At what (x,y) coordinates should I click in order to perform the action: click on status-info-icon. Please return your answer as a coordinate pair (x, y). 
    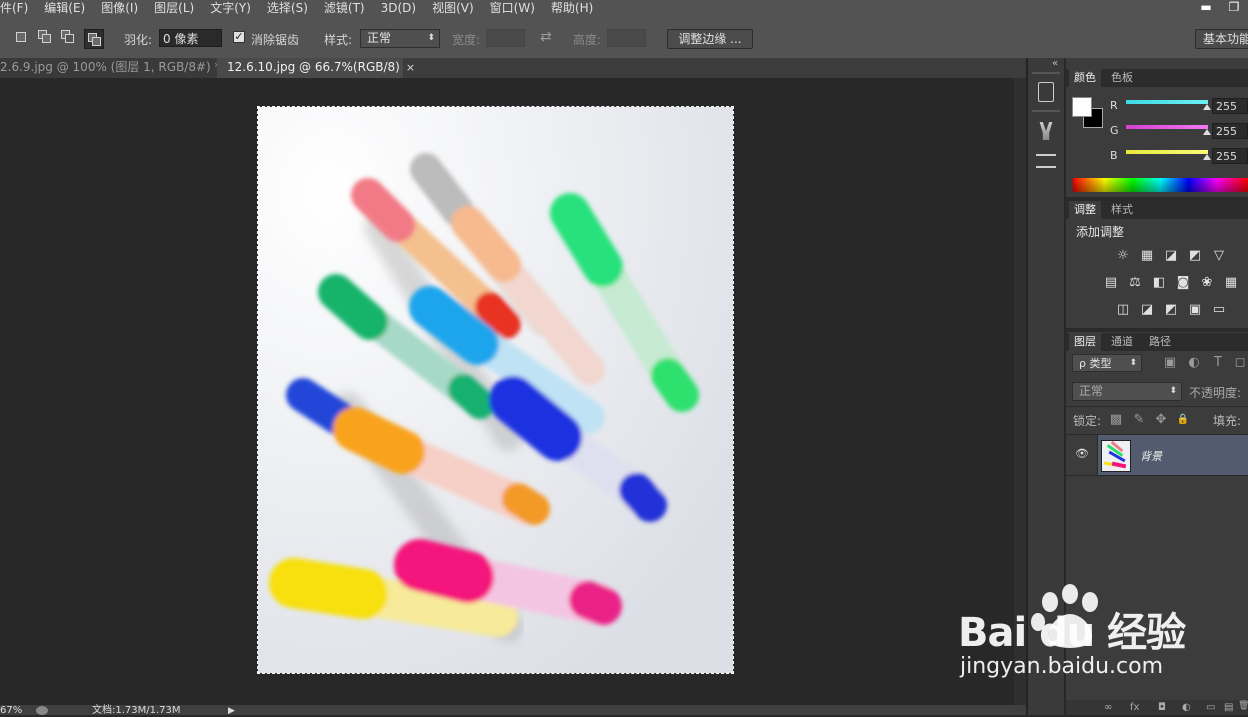
    Looking at the image, I should click on (42, 710).